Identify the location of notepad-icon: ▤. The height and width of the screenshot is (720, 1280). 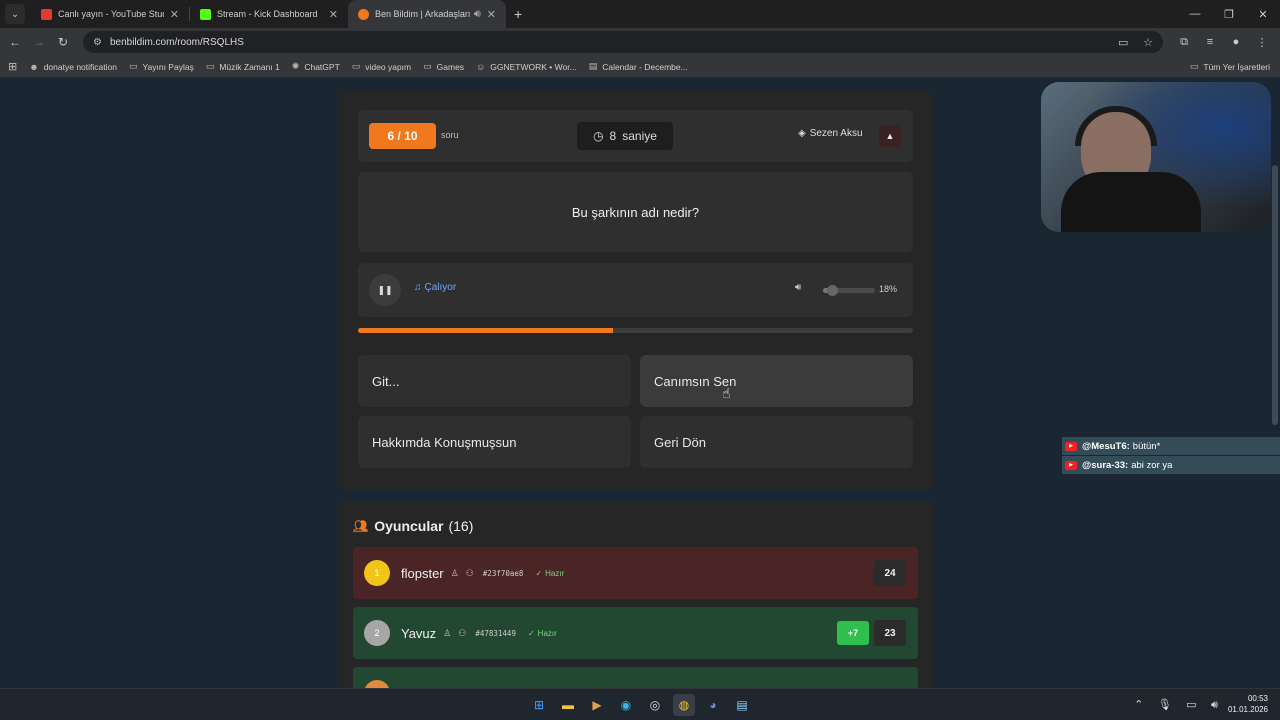
(742, 705).